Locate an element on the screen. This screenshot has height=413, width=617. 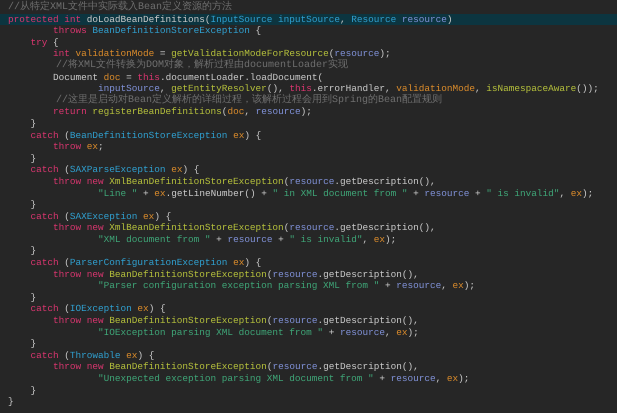
code-line: Document doc = this.documentLoader.loadDocument( is located at coordinates (188, 78).